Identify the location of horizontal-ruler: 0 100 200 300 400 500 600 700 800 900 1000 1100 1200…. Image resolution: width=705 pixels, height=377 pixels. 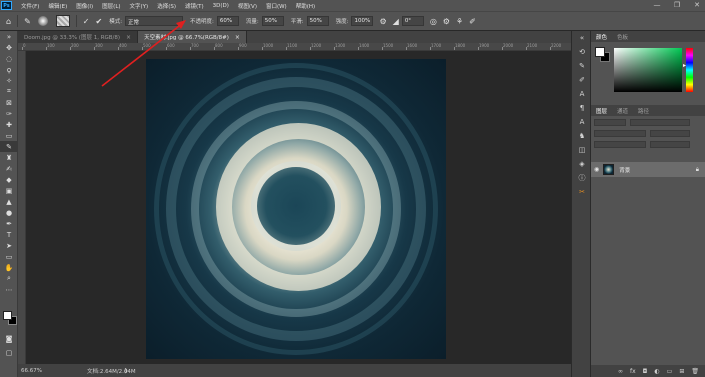
(294, 47).